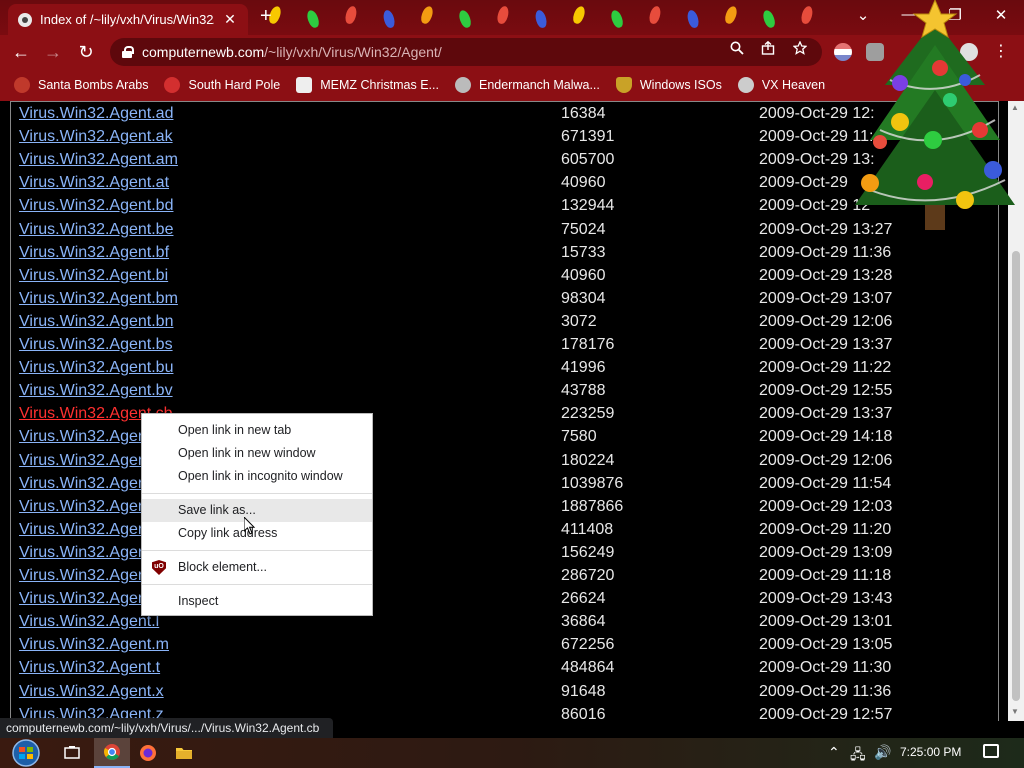  What do you see at coordinates (266, 16) in the screenshot?
I see `new-tab-button: +` at bounding box center [266, 16].